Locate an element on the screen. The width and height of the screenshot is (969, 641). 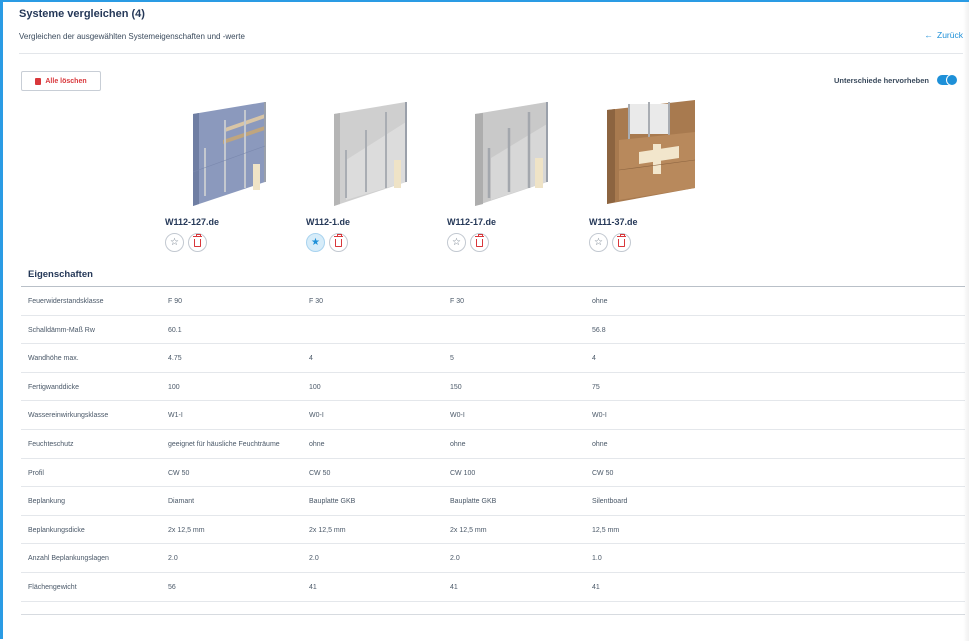
property-label: Beplankungsdicke is located at coordinates (56, 530).